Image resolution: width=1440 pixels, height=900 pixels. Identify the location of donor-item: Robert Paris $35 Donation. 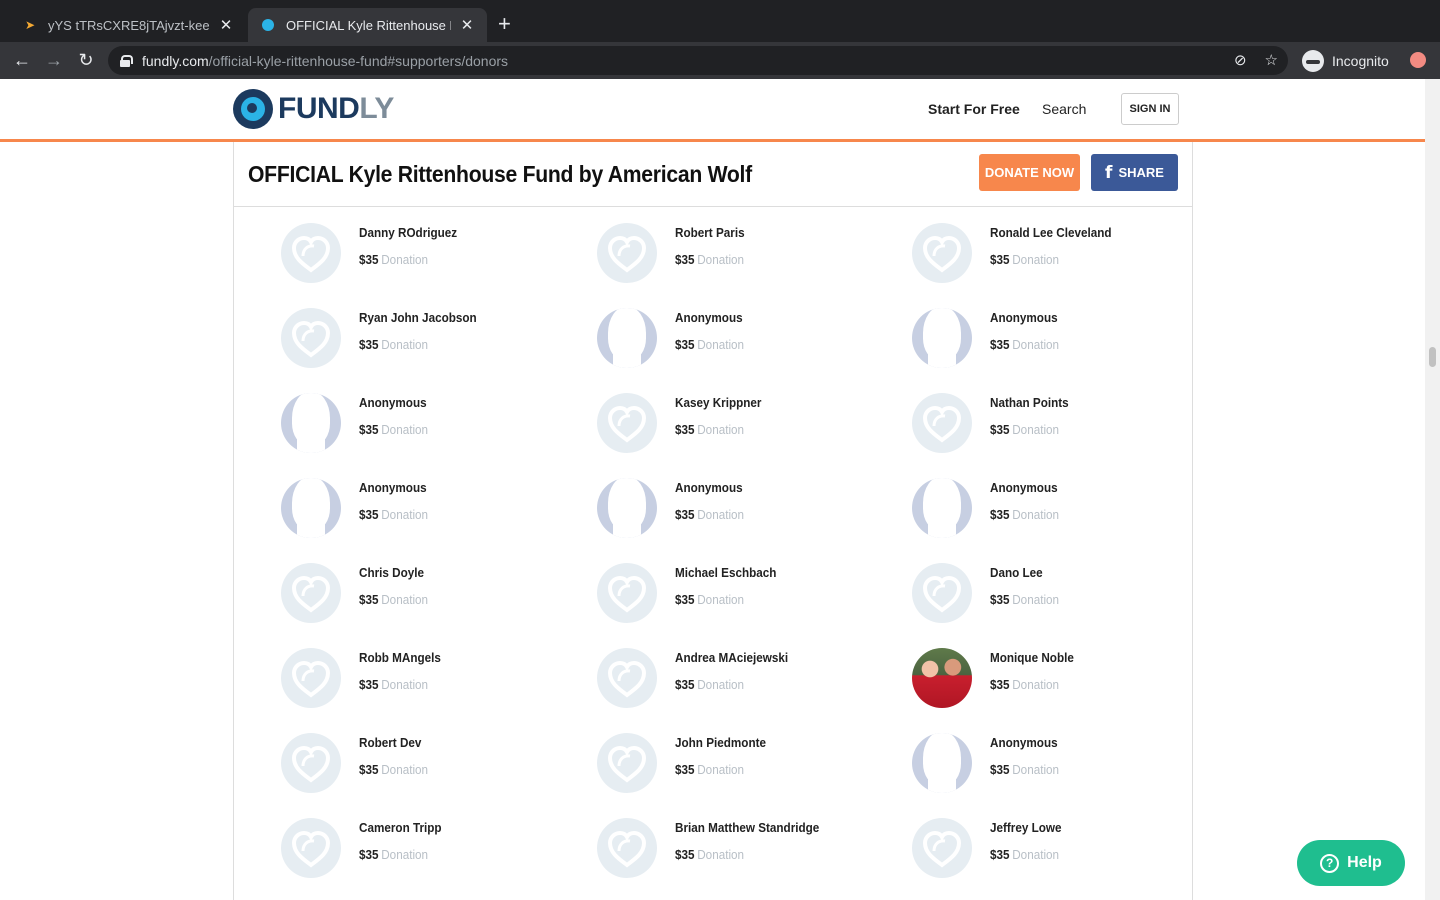
(746, 258).